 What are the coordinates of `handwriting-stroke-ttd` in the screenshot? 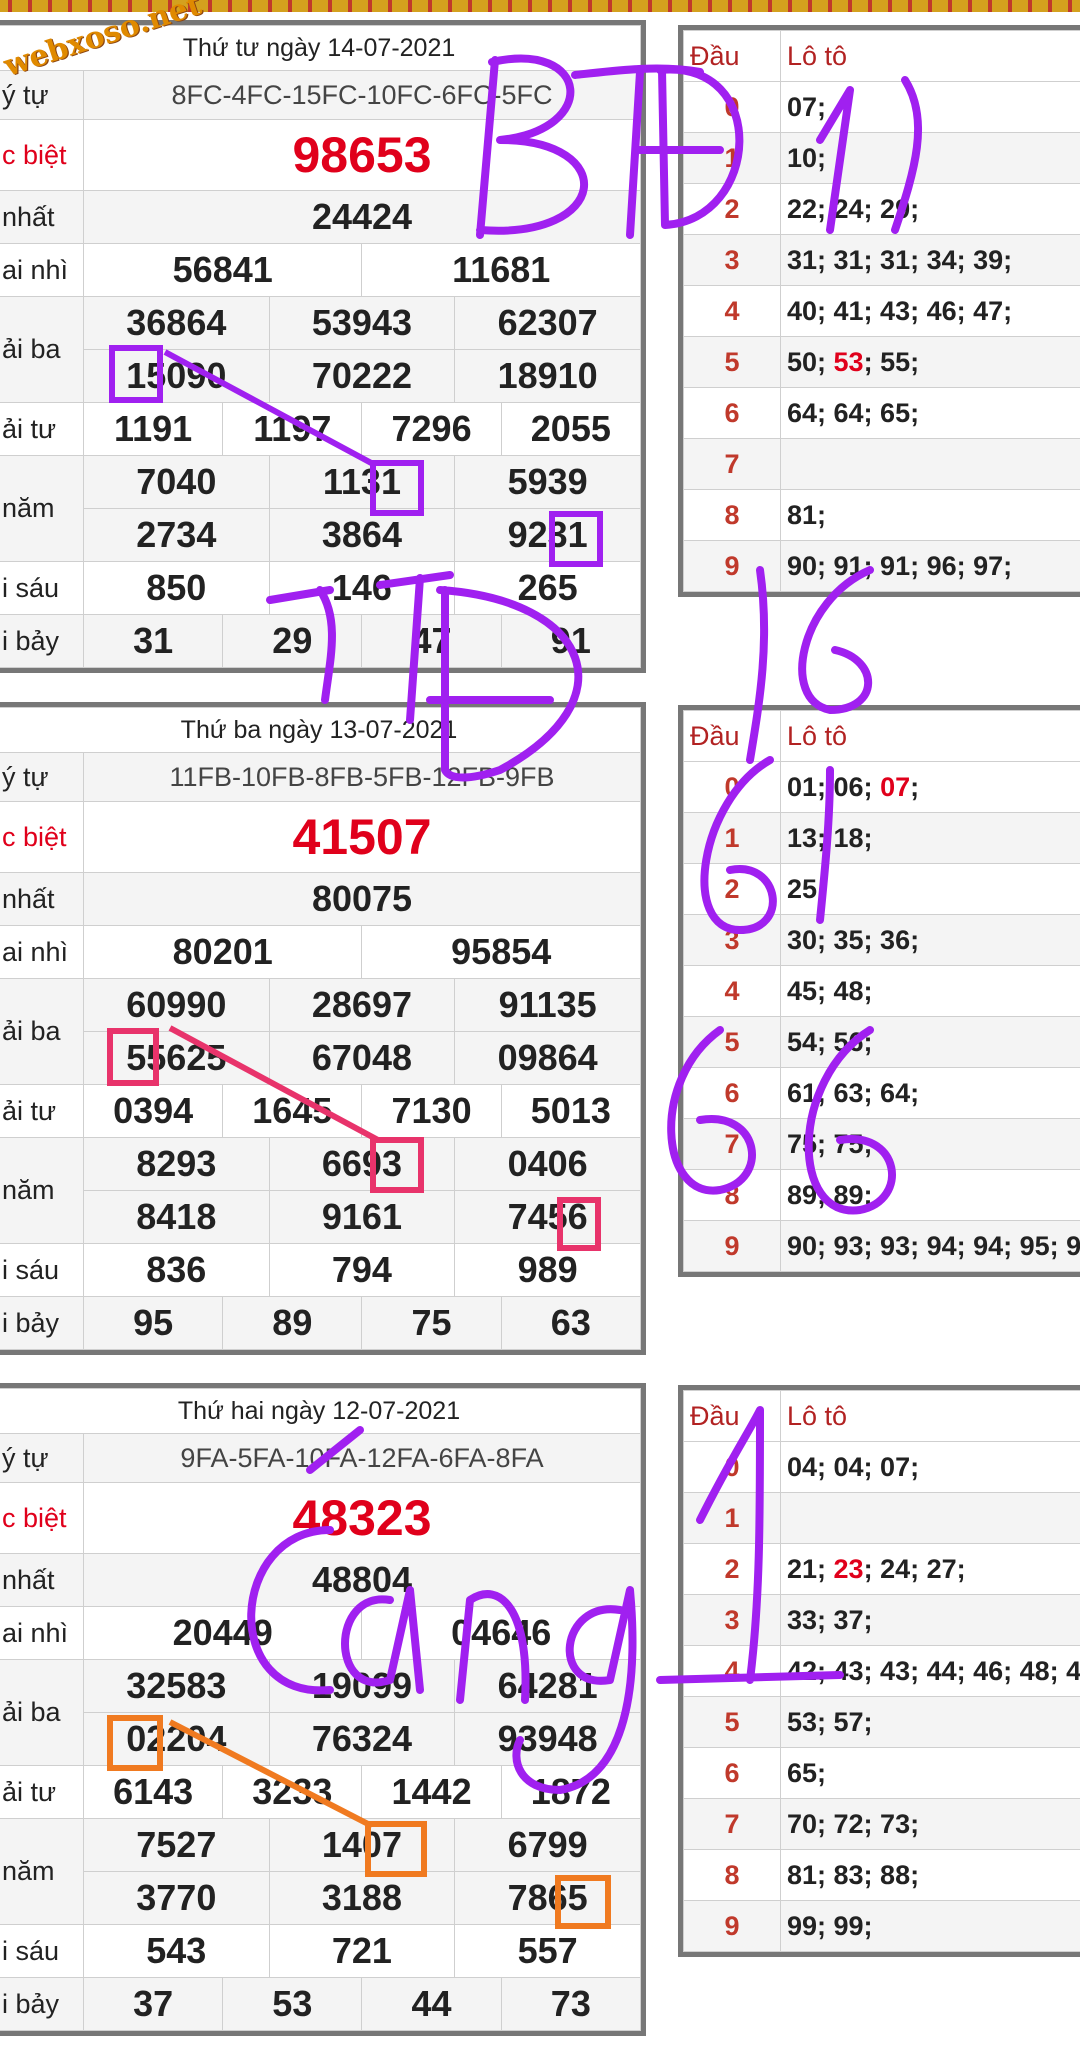 It's located at (424, 676).